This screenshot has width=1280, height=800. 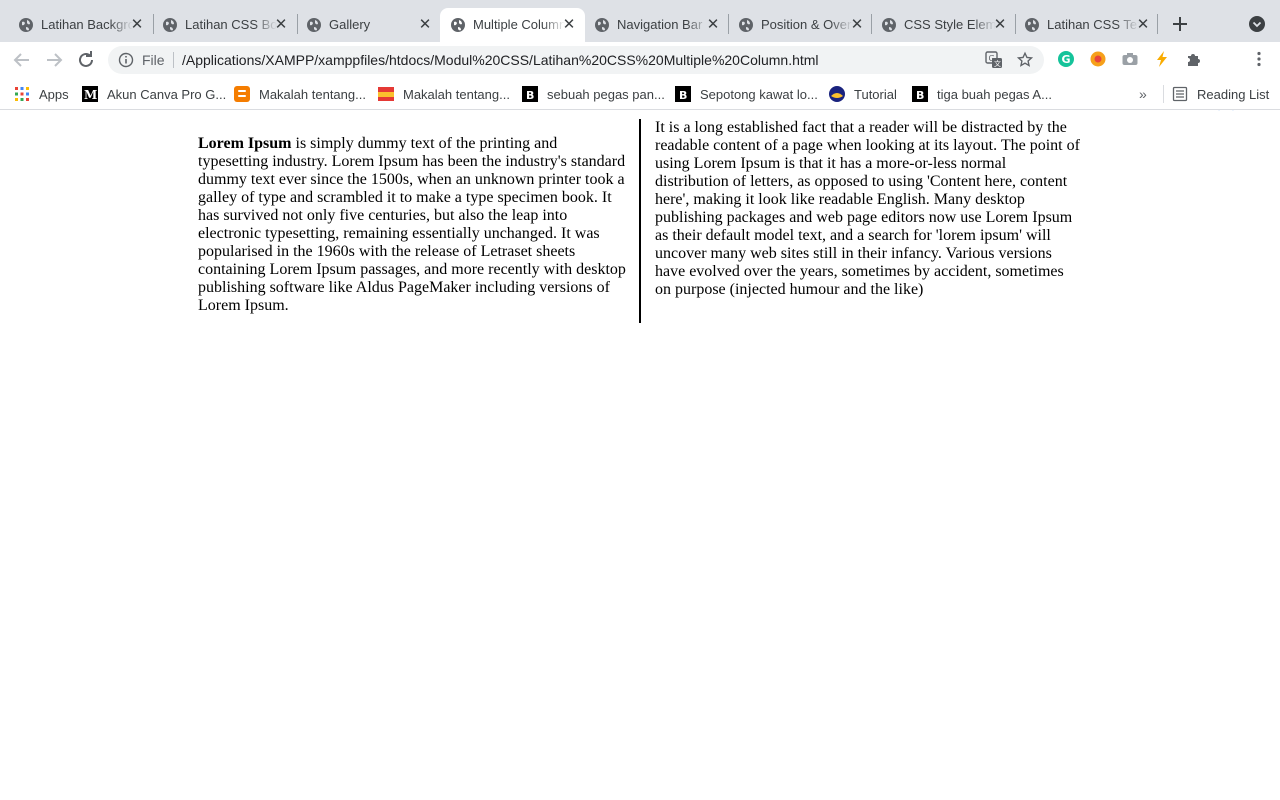 I want to click on tab-title: Multiple Column, so click(x=519, y=24).